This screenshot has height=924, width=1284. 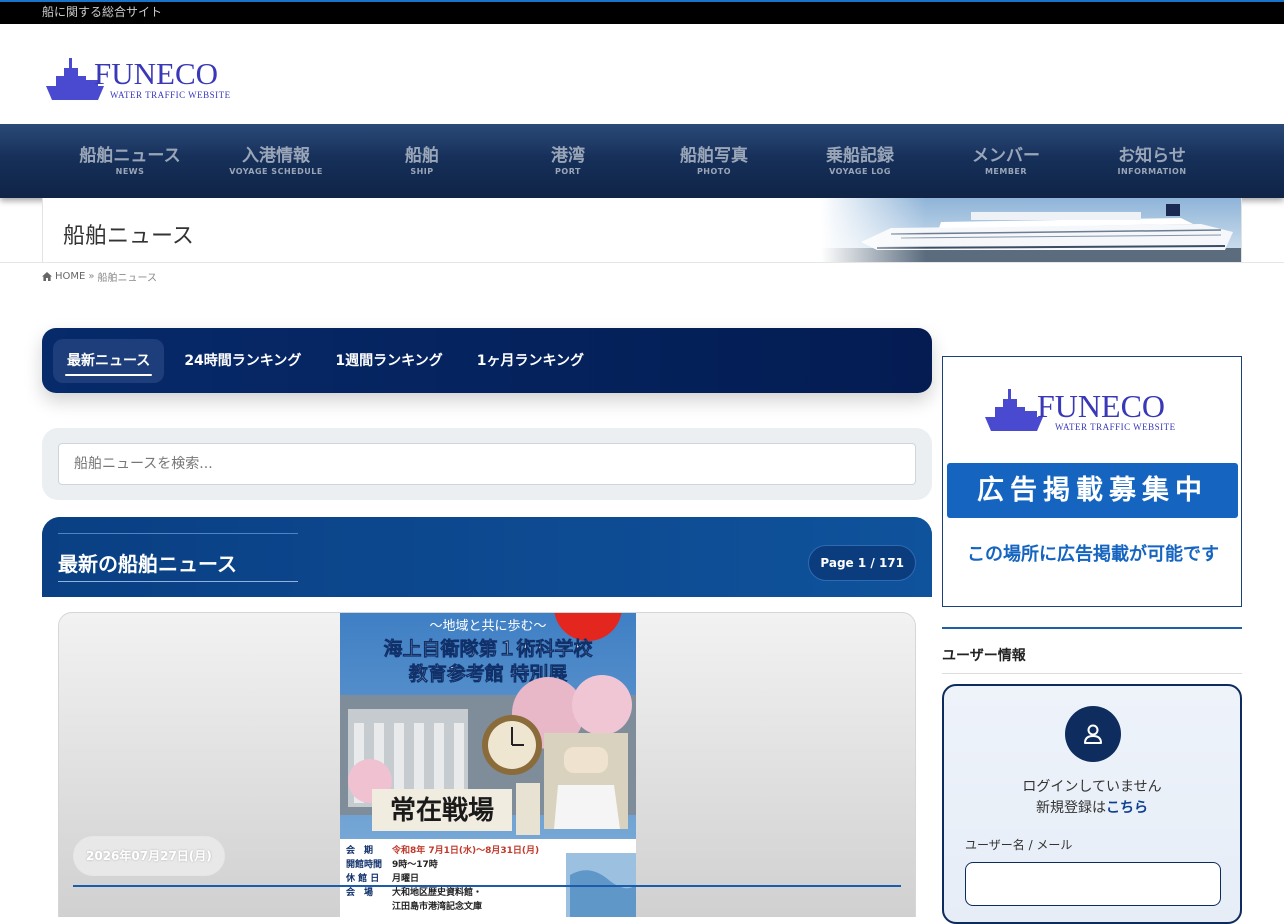 I want to click on nav-item-label: 船舶ニュース, so click(x=130, y=156).